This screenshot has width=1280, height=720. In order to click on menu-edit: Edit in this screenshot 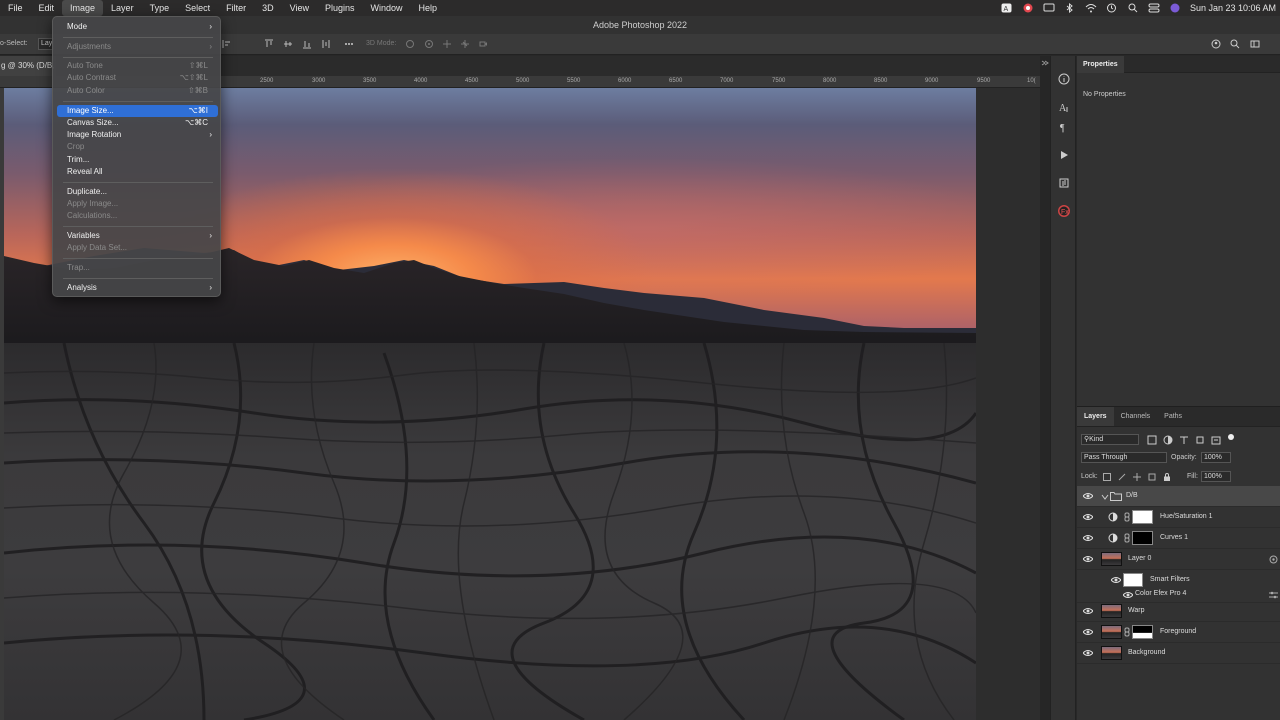, I will do `click(47, 8)`.